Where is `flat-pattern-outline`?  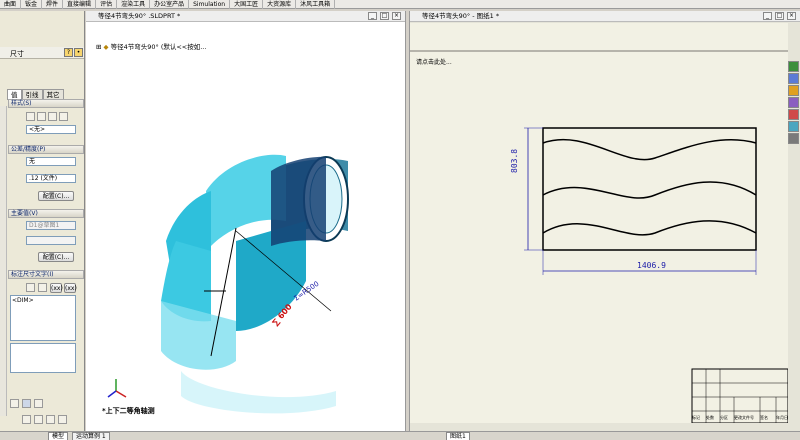
flat-pattern-outline is located at coordinates (649, 189).